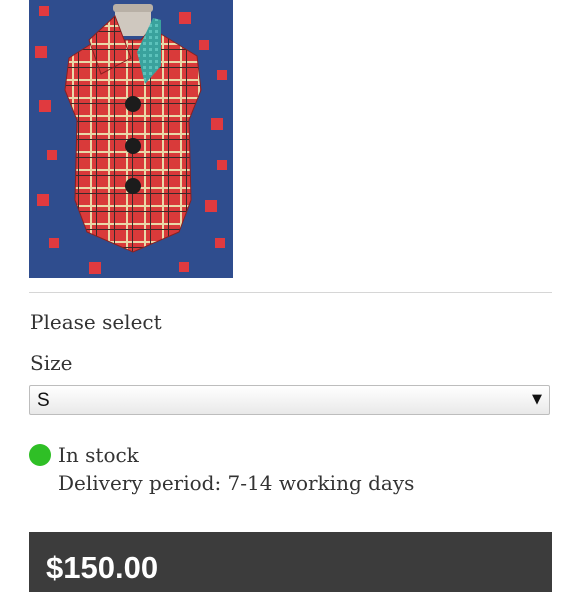 This screenshot has height=592, width=579. What do you see at coordinates (236, 483) in the screenshot?
I see `delivery-period: Delivery period: 7-14 working days` at bounding box center [236, 483].